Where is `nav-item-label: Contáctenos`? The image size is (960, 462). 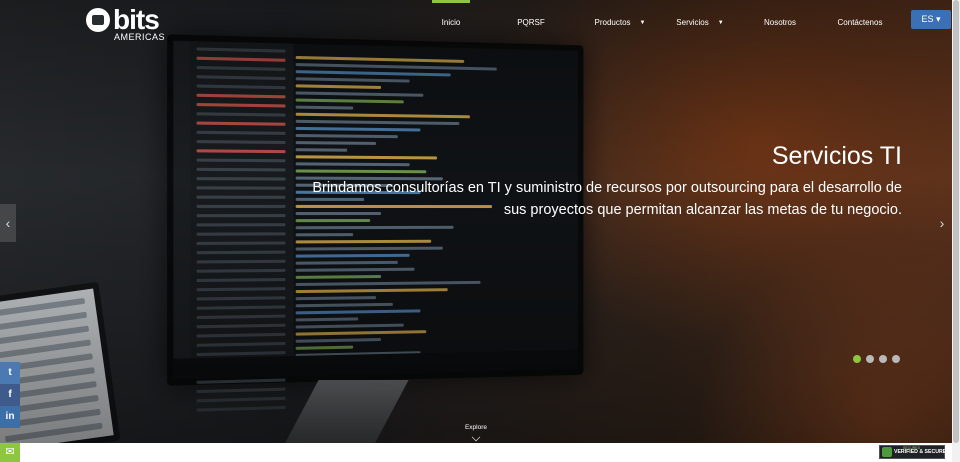
nav-item-label: Contáctenos is located at coordinates (860, 22).